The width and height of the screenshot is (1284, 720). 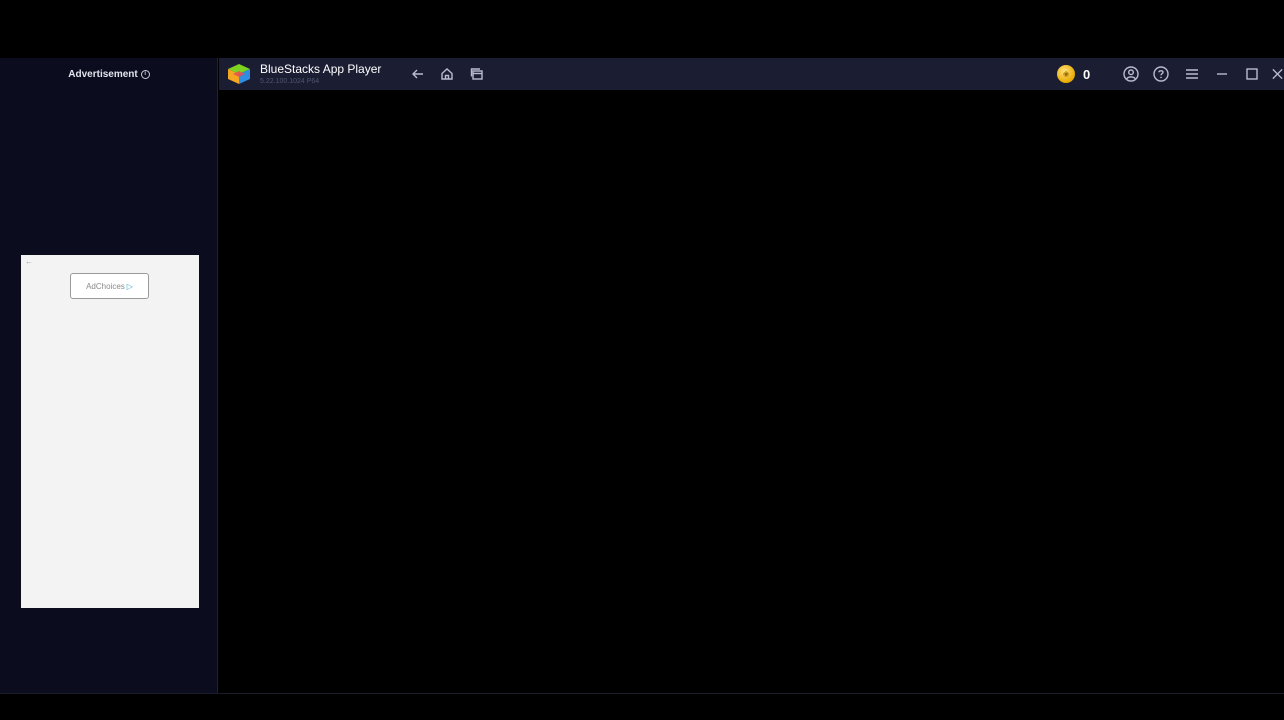 What do you see at coordinates (642, 693) in the screenshot?
I see `window-bottom-border` at bounding box center [642, 693].